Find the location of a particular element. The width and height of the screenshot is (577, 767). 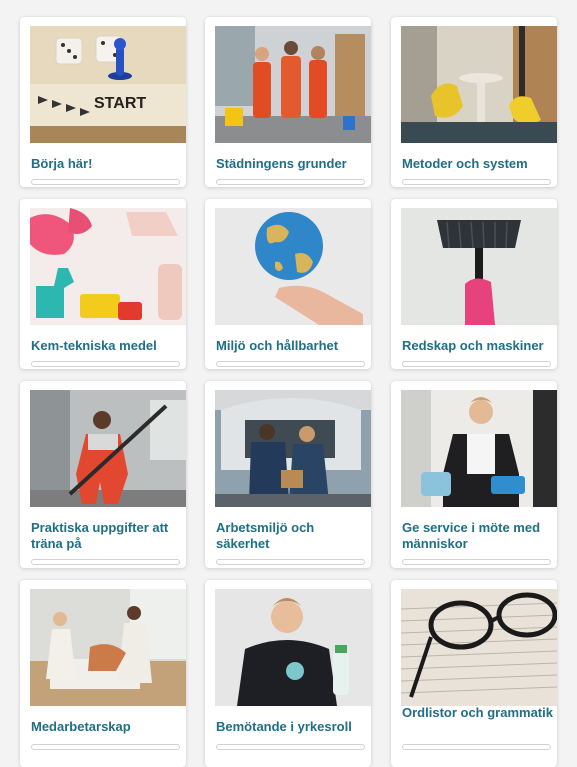

service-worker-image is located at coordinates (479, 448).